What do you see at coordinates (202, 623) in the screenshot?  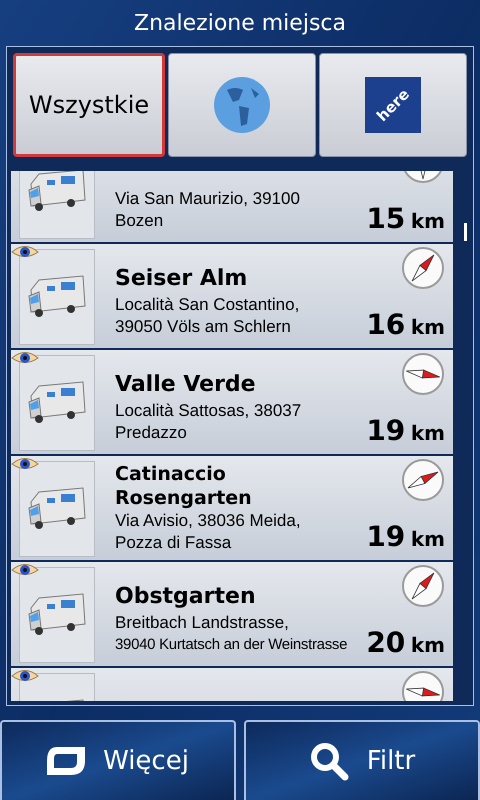 I see `address-line: Breitbach Landstrasse,` at bounding box center [202, 623].